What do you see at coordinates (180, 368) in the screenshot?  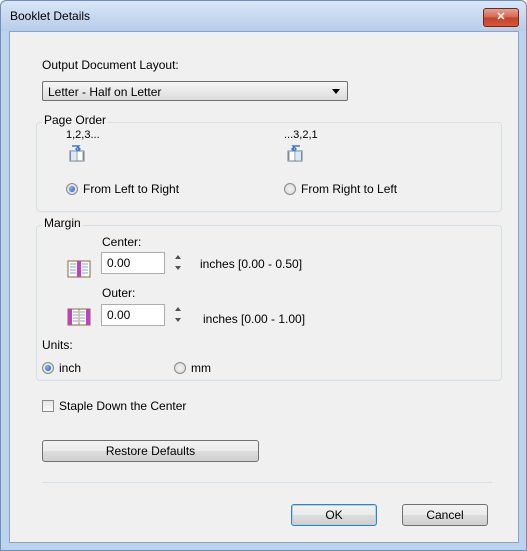 I see `units-mm-radio` at bounding box center [180, 368].